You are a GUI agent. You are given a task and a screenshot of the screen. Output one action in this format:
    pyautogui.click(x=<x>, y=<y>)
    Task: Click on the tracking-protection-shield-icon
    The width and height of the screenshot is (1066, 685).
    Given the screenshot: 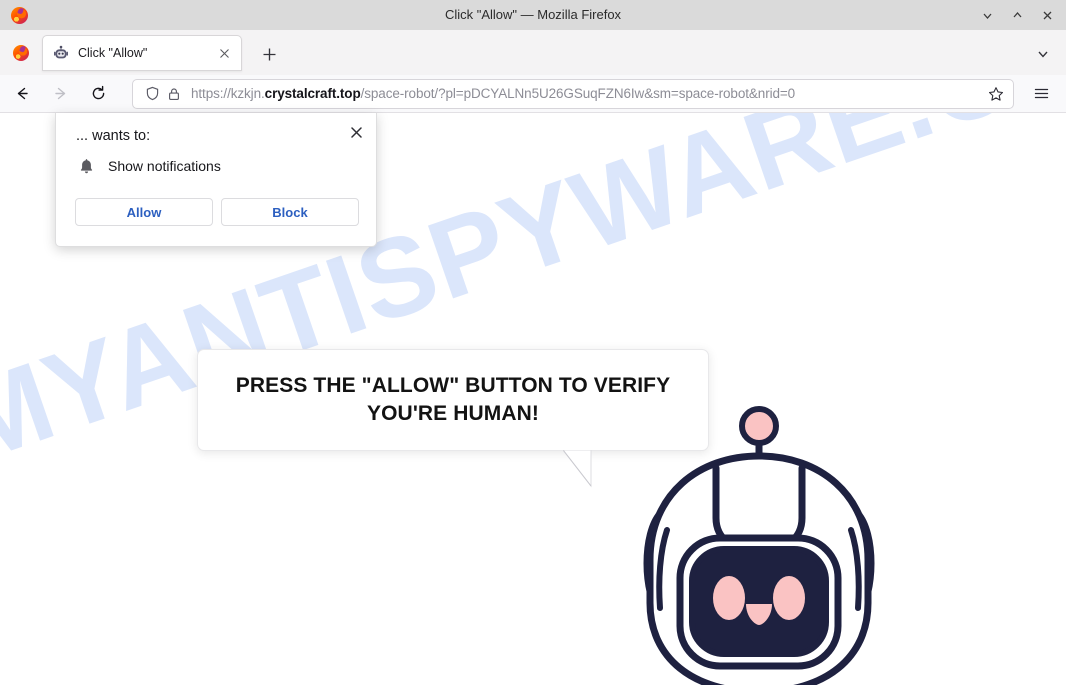 What is the action you would take?
    pyautogui.click(x=152, y=94)
    